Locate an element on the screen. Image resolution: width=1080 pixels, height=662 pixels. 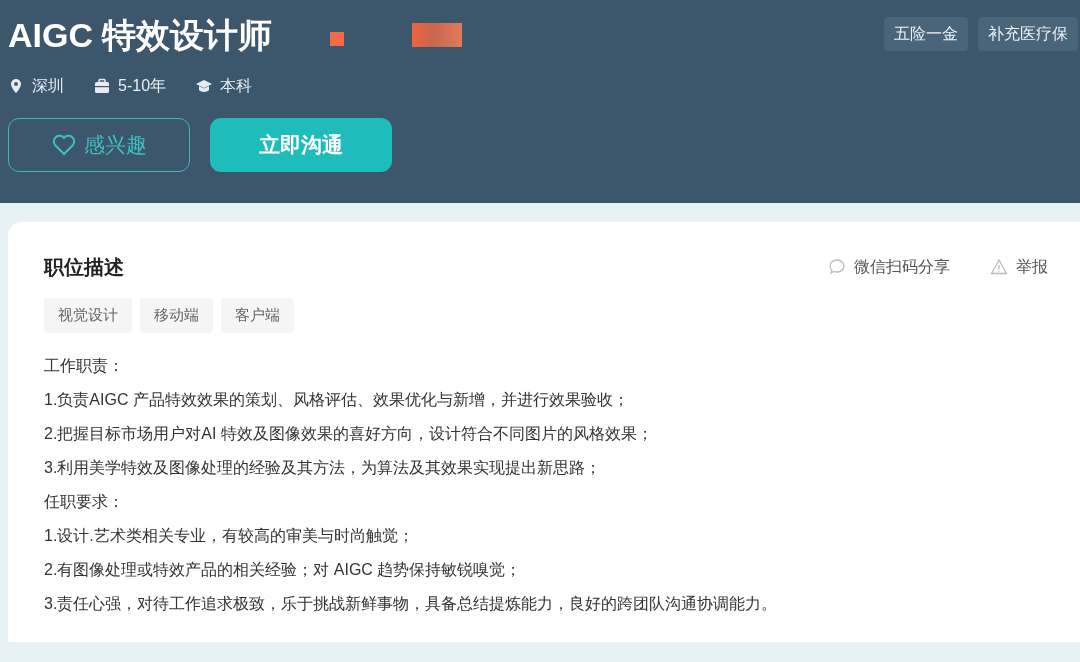
interest-button: 感兴趣 is located at coordinates (99, 145).